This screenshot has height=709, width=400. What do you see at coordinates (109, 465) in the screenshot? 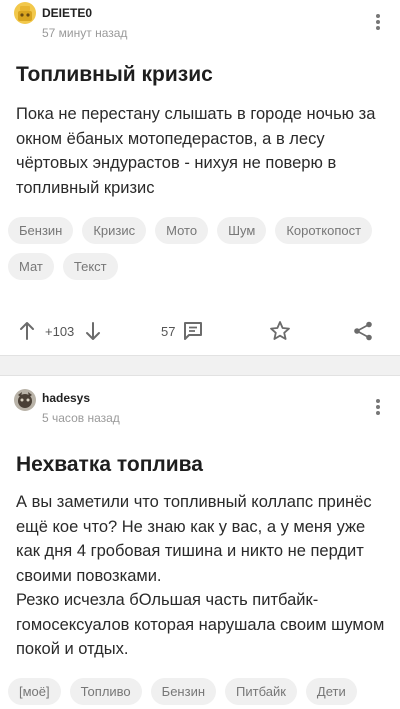
I see `post-title: Нехватка топлива` at bounding box center [109, 465].